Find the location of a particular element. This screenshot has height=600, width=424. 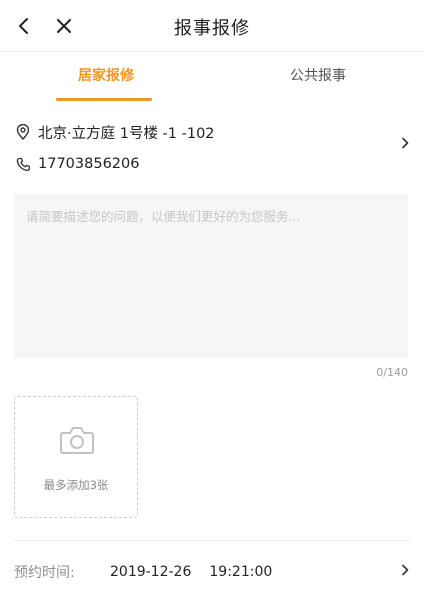

divider is located at coordinates (212, 540).